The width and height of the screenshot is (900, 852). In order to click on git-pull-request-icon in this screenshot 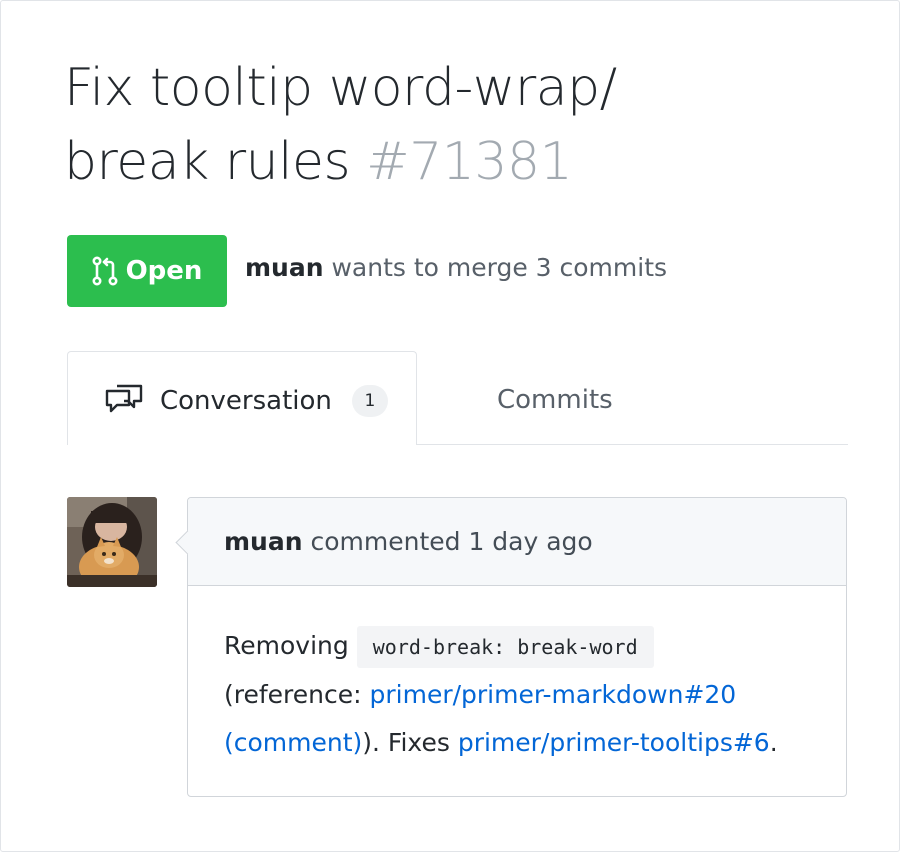, I will do `click(105, 271)`.